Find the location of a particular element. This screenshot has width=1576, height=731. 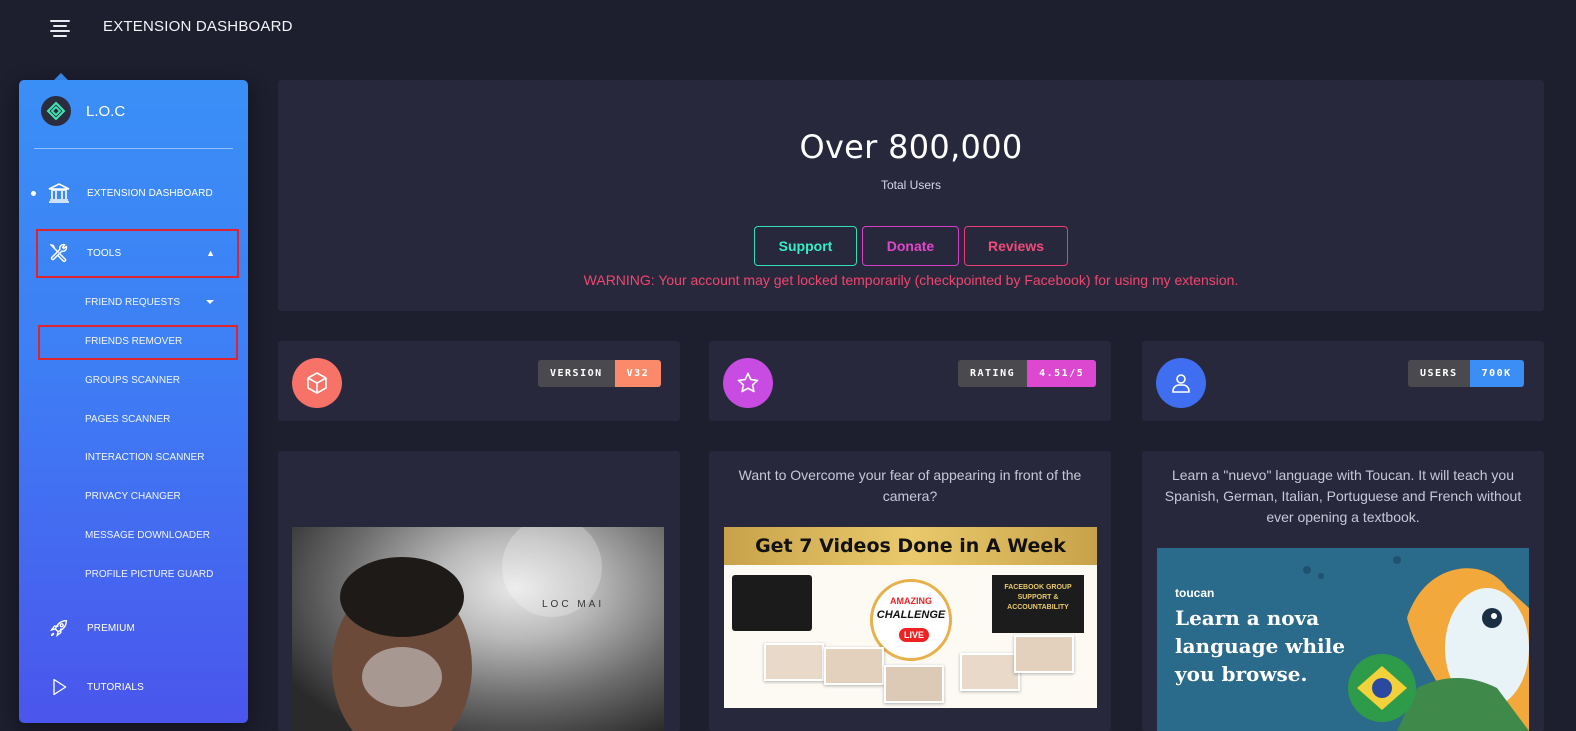

watermark-text: LOC MAI is located at coordinates (573, 604).